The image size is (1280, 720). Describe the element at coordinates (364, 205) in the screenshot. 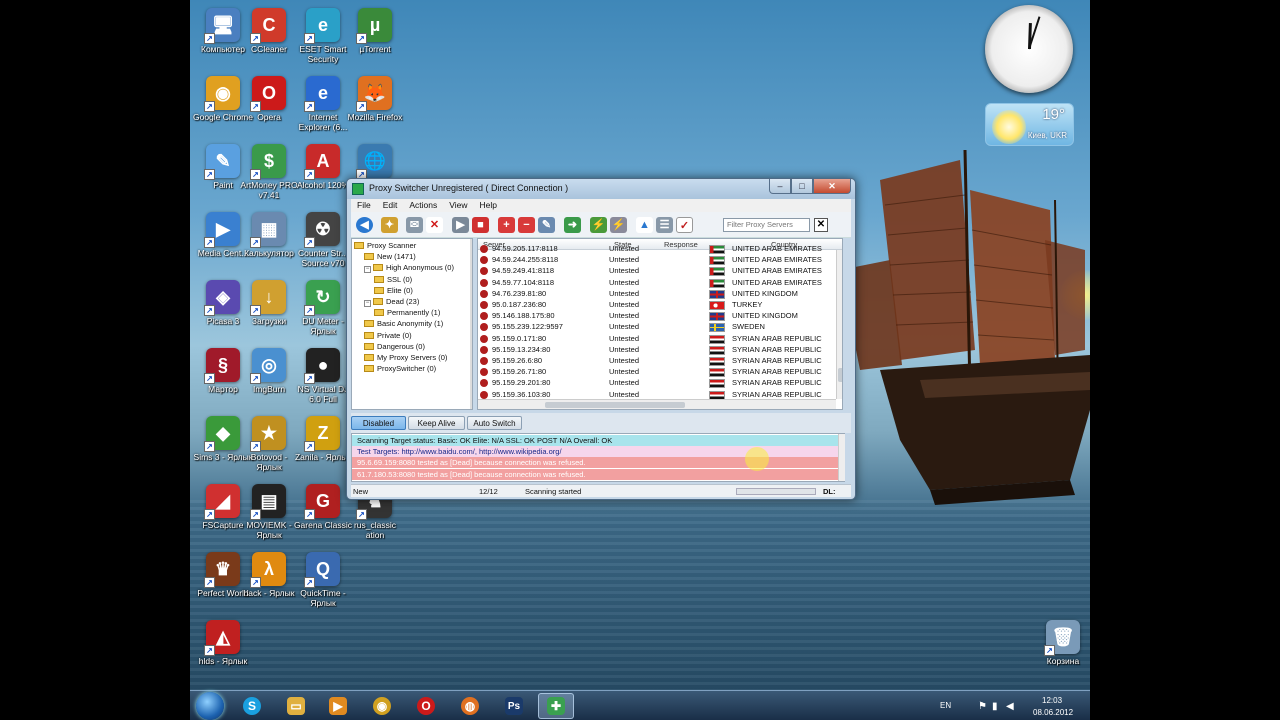

I see `menu-file: File` at that location.